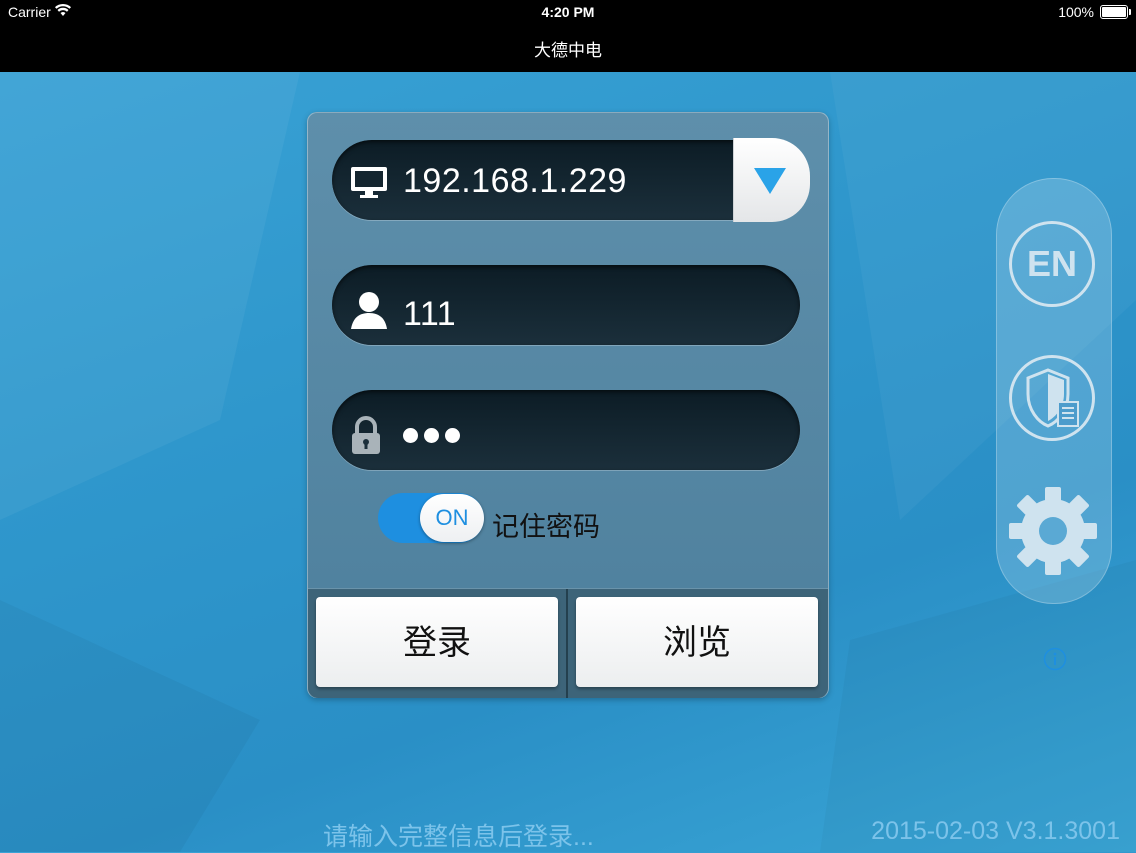 The height and width of the screenshot is (853, 1136). Describe the element at coordinates (566, 430) in the screenshot. I see `password-field` at that location.